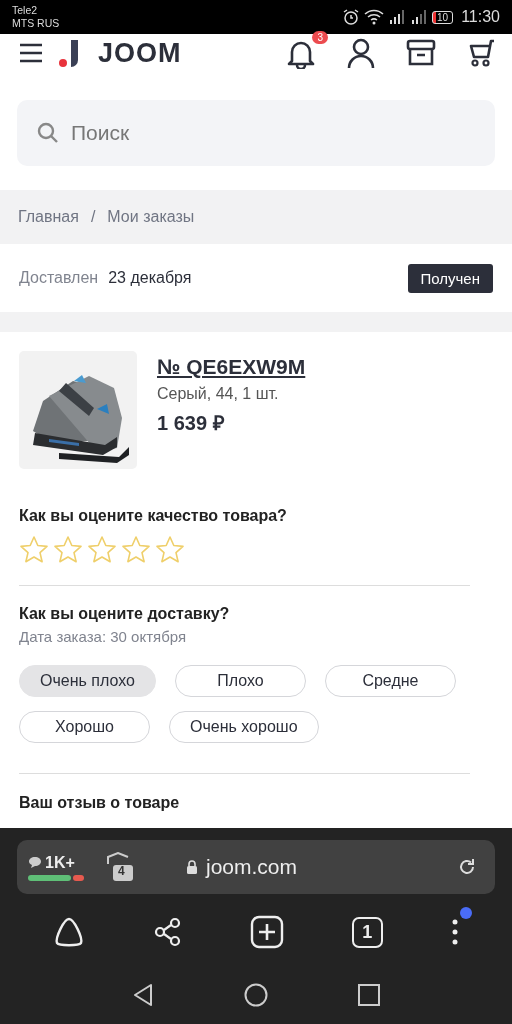 This screenshot has height=1024, width=512. I want to click on comment-icon, so click(35, 862).